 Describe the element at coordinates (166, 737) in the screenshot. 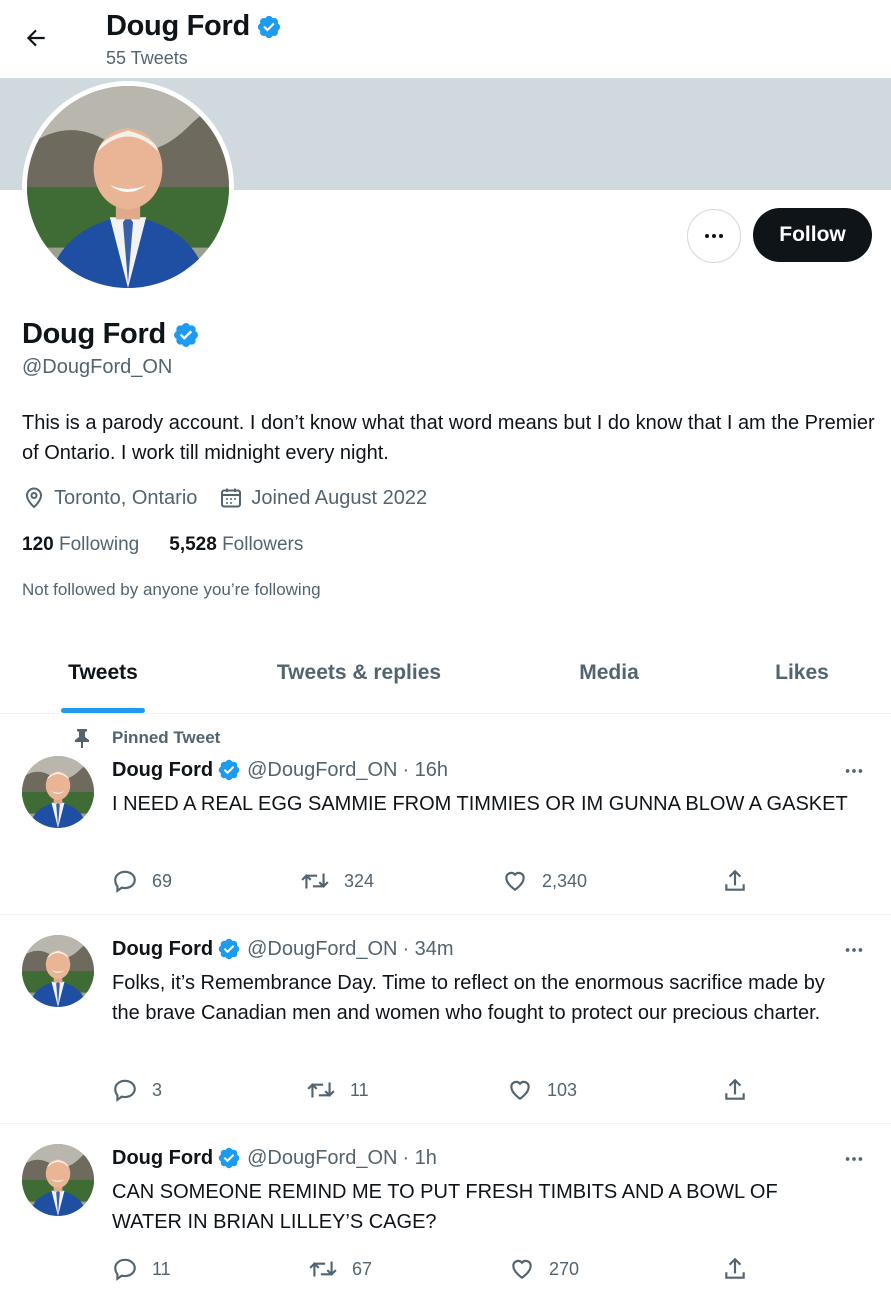

I see `pinned-label: Pinned Tweet` at that location.